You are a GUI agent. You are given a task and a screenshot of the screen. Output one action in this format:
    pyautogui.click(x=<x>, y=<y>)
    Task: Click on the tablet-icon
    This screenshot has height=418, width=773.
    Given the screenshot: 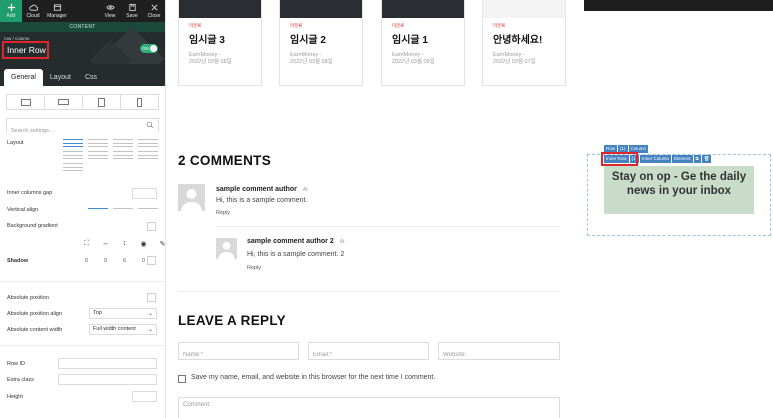 What is the action you would take?
    pyautogui.click(x=101, y=102)
    